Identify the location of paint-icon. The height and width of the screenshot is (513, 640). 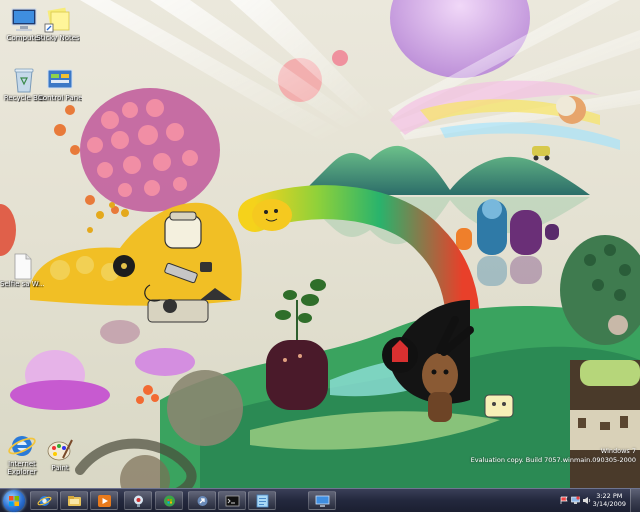
(60, 450).